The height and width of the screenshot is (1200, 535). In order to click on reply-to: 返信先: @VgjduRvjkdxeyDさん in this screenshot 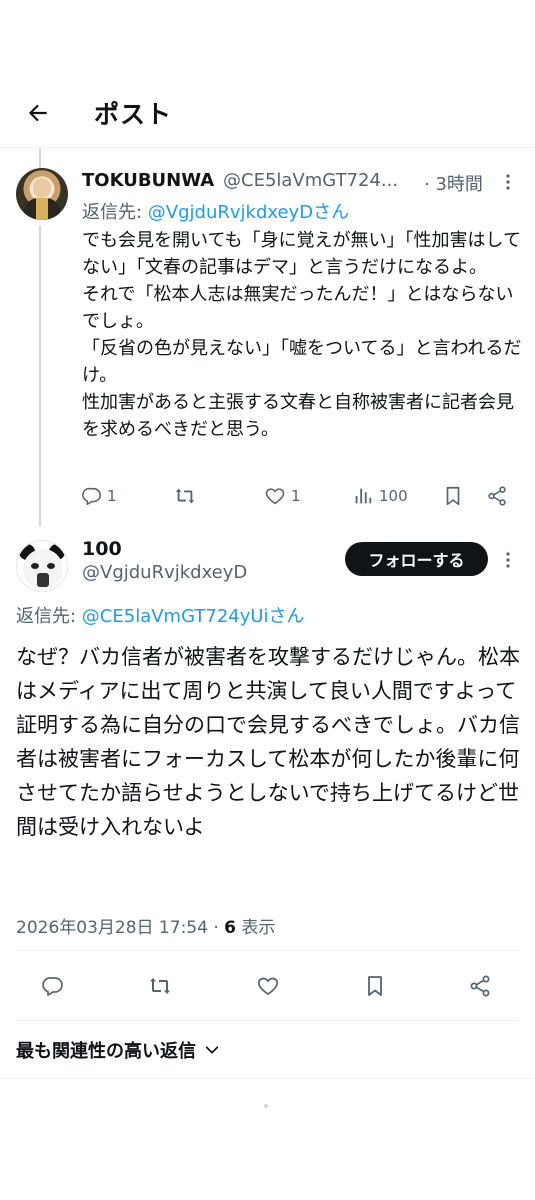, I will do `click(215, 211)`.